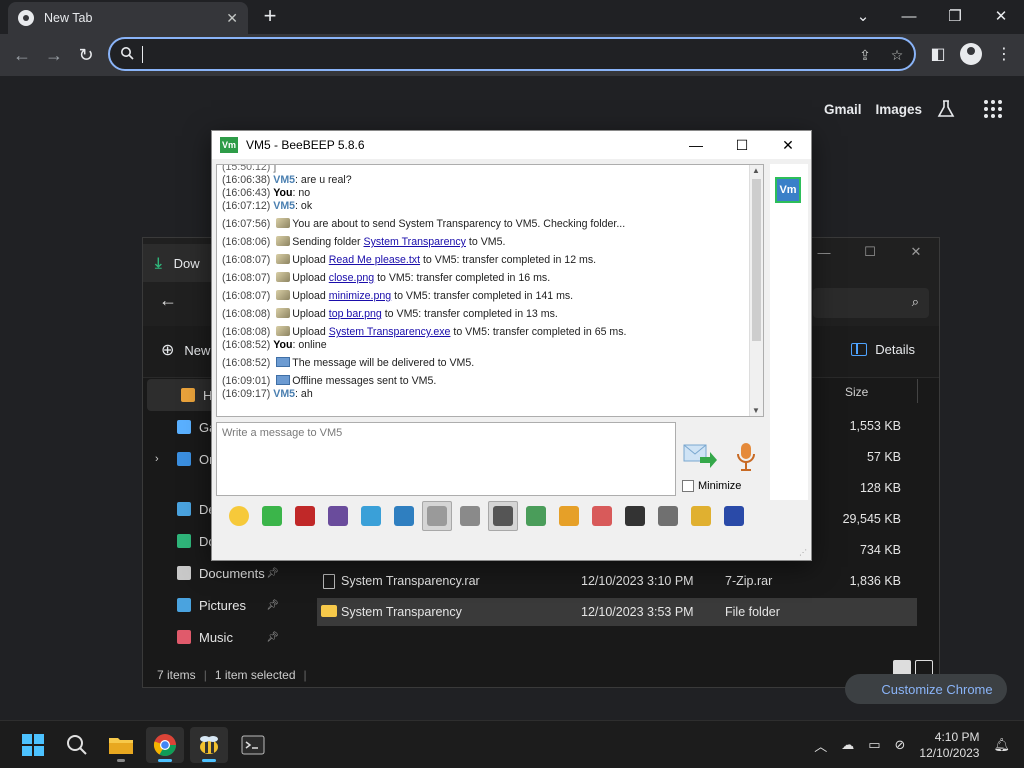 Image resolution: width=1024 pixels, height=768 pixels. I want to click on details-button: Details, so click(883, 349).